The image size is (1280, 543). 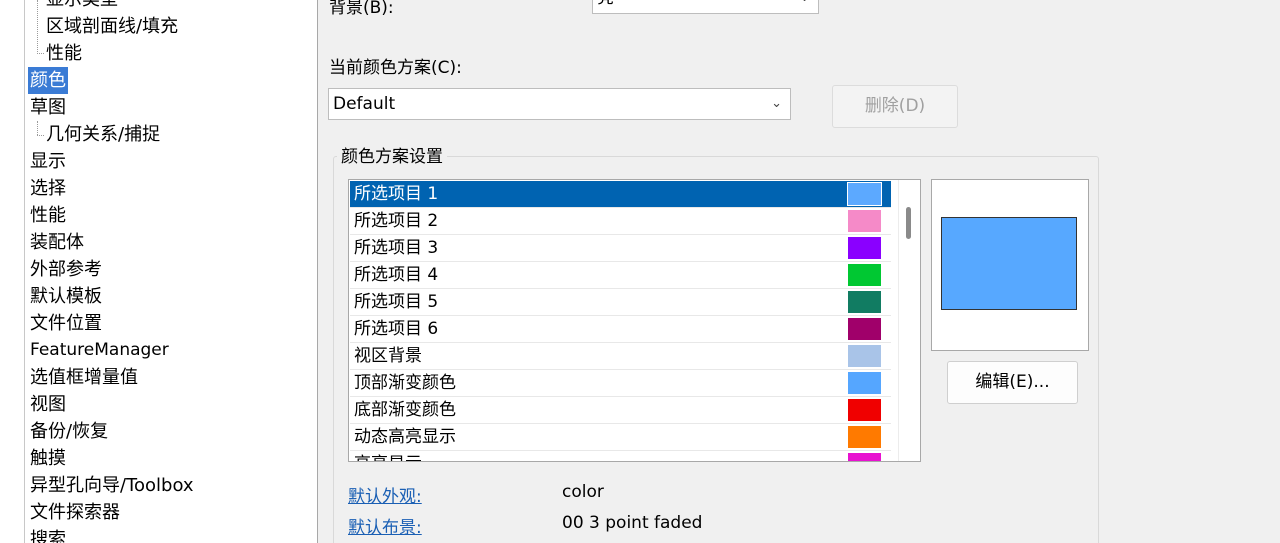 What do you see at coordinates (48, 458) in the screenshot?
I see `tree-item-touch: 触摸` at bounding box center [48, 458].